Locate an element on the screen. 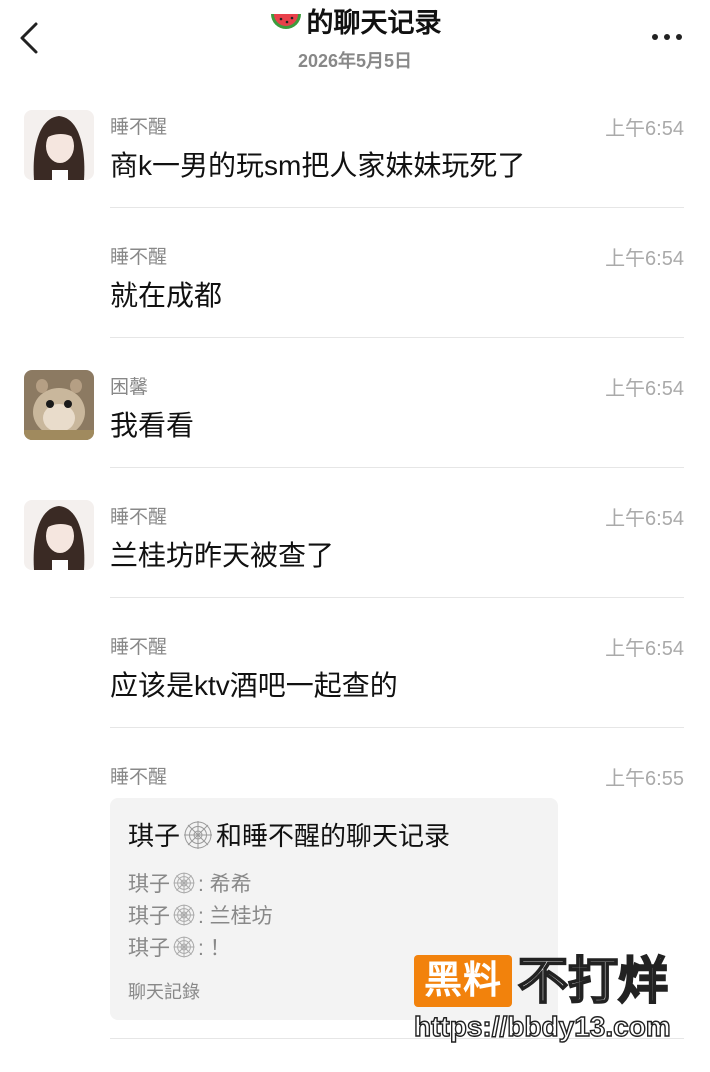  watermark: 黑料 不打烊 https://bbdy13.com is located at coordinates (548, 1002).